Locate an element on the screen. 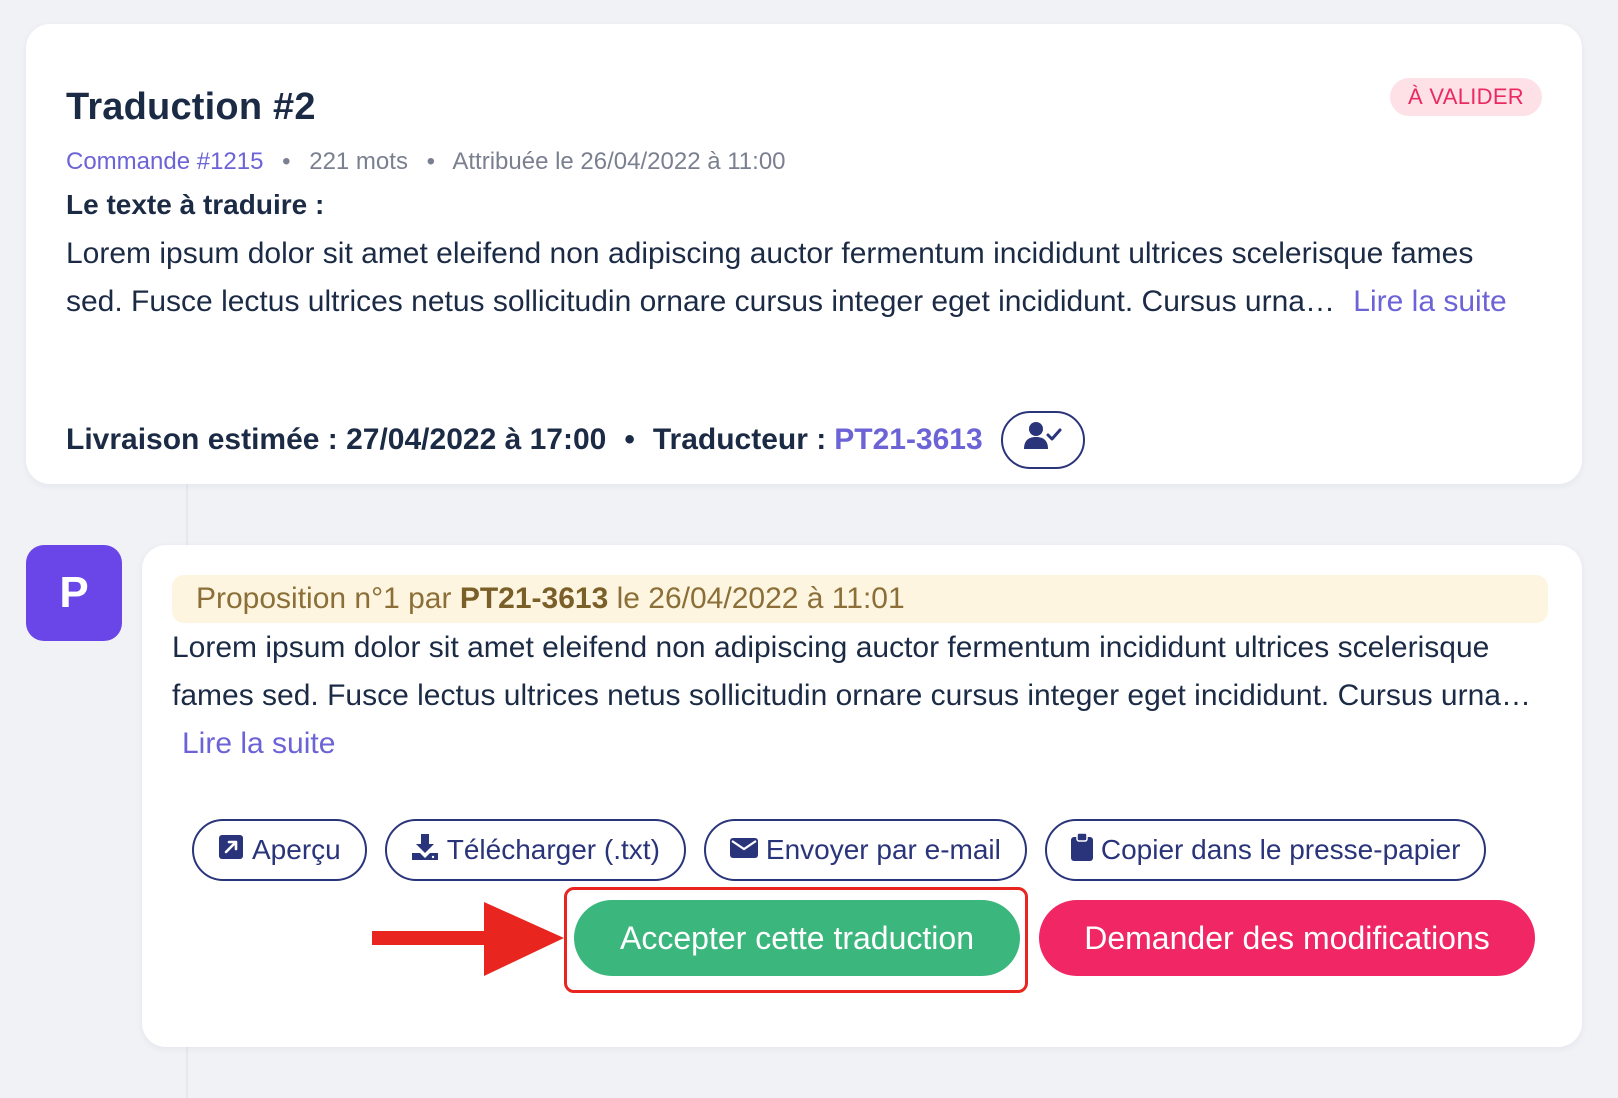 The image size is (1618, 1098). copy-clipboard-button: Copier dans le presse-papier is located at coordinates (1265, 850).